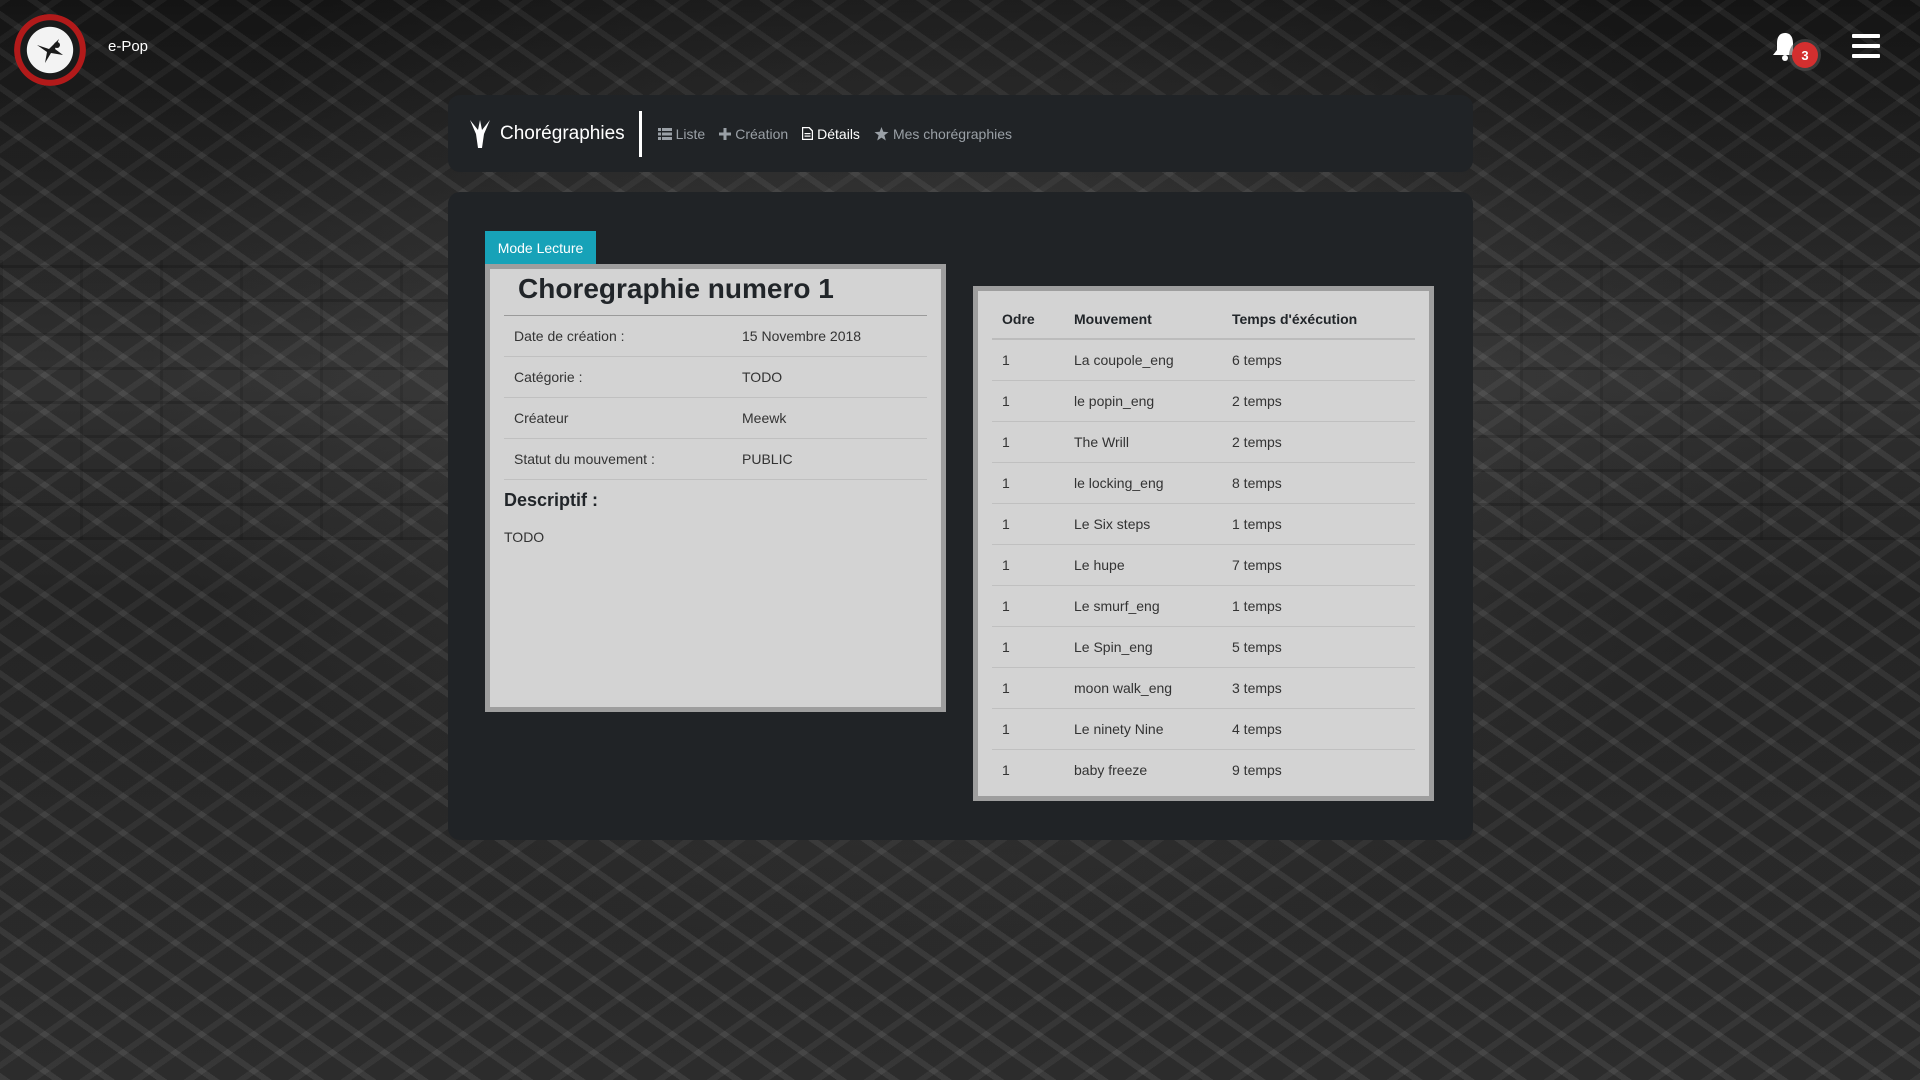 The height and width of the screenshot is (1080, 1920). What do you see at coordinates (1143, 524) in the screenshot?
I see `cell-movement: Le Six steps` at bounding box center [1143, 524].